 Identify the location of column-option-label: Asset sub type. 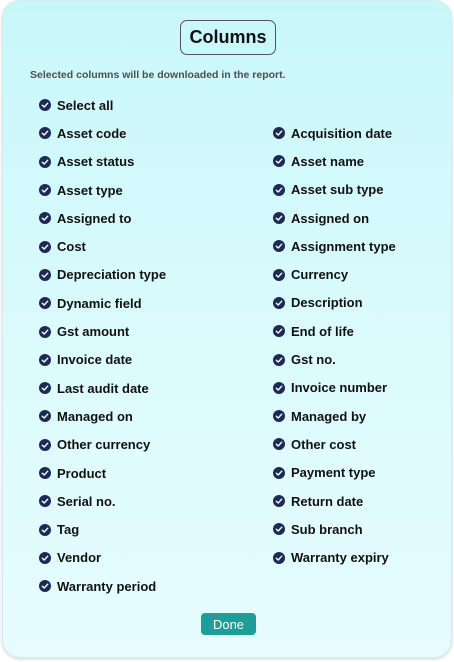
(337, 190).